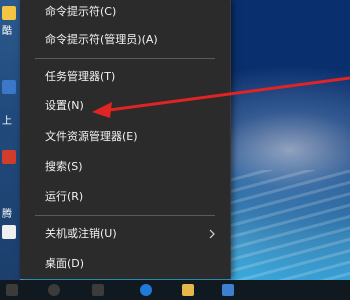 Image resolution: width=350 pixels, height=300 pixels. What do you see at coordinates (12, 290) in the screenshot?
I see `windows-icon` at bounding box center [12, 290].